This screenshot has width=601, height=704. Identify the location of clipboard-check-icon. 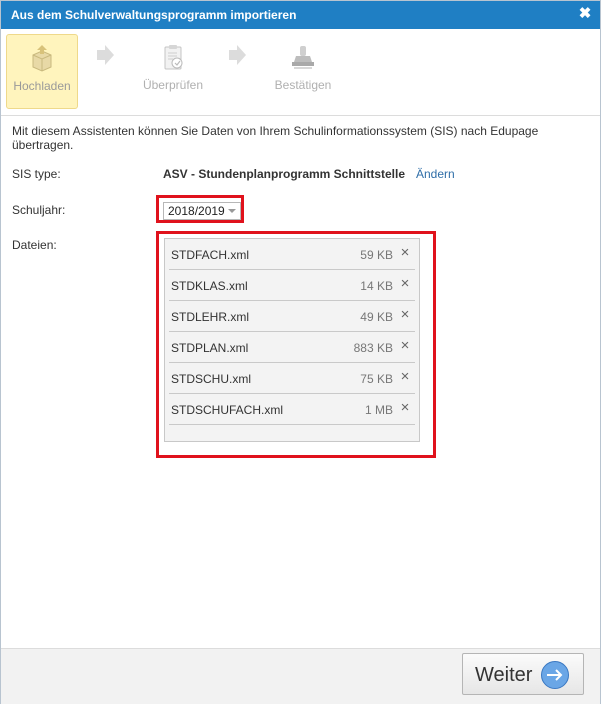
(173, 57).